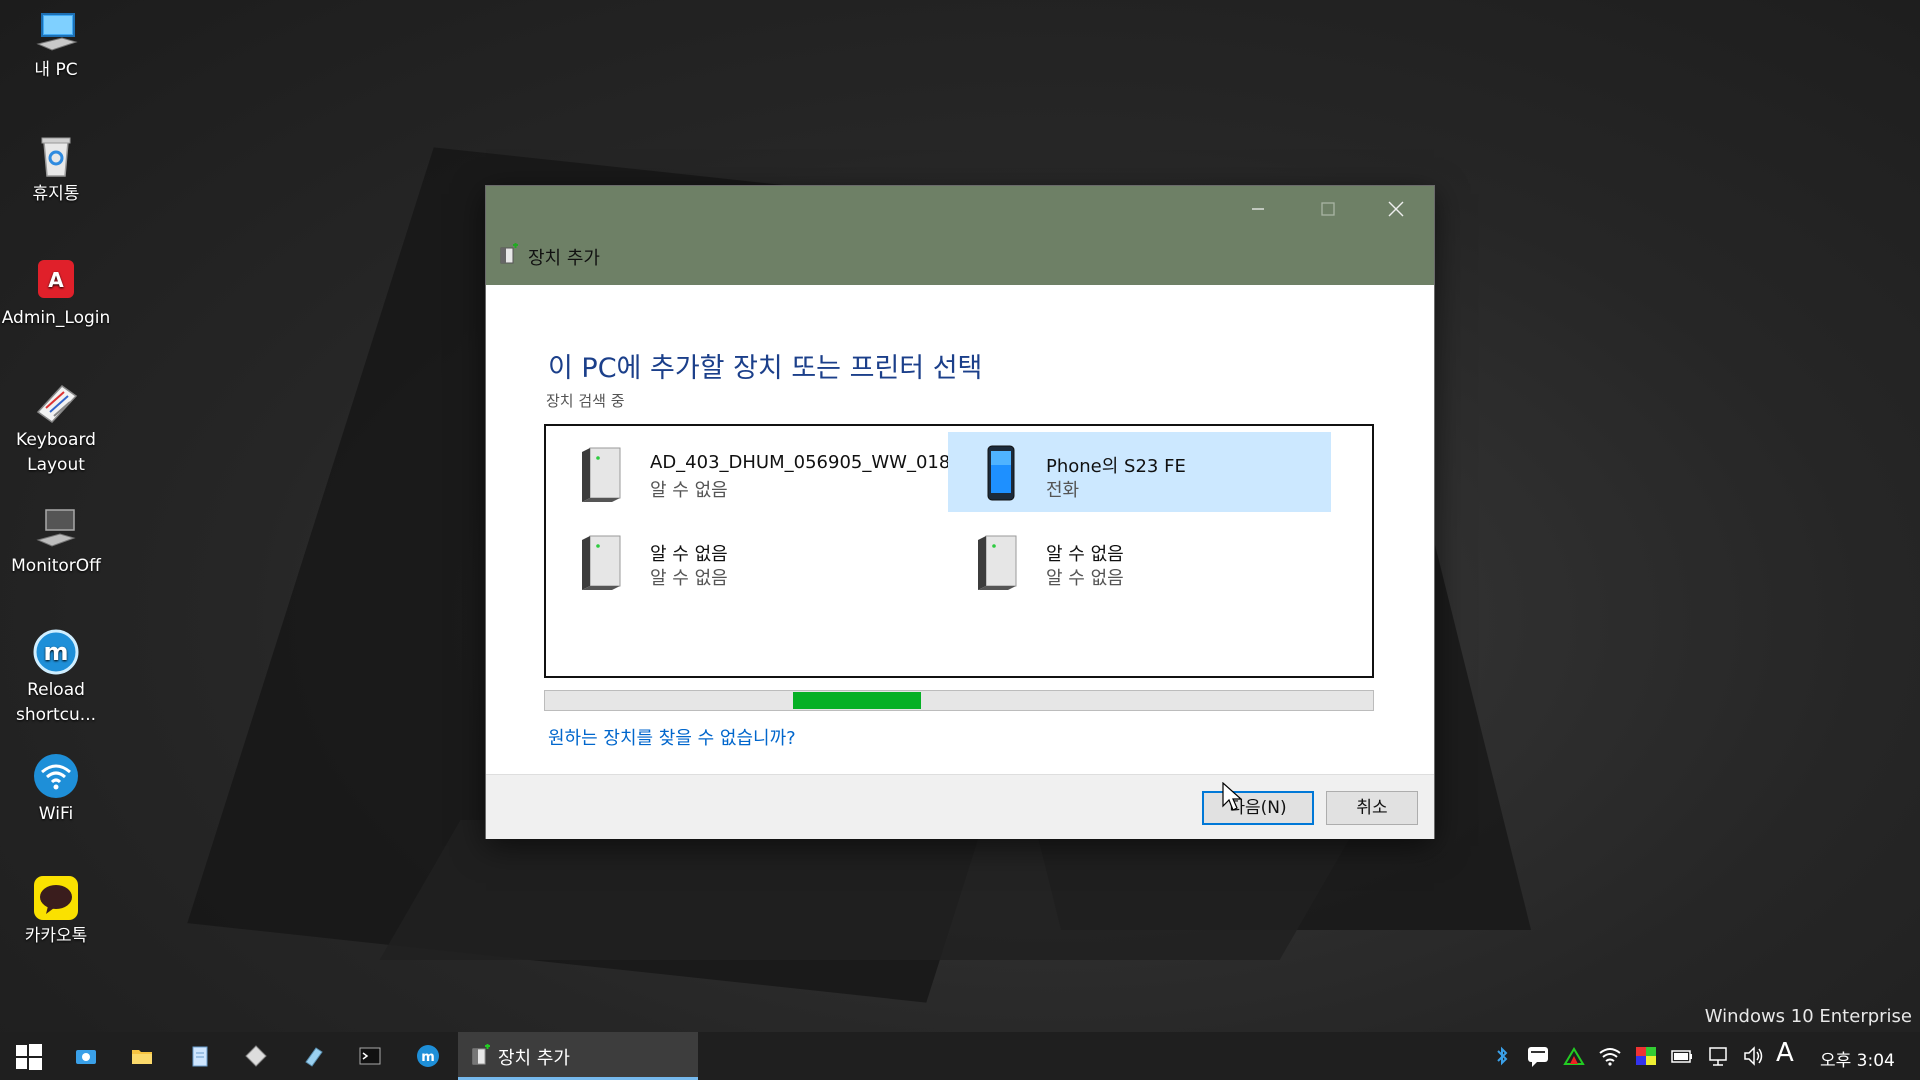 This screenshot has width=1920, height=1080. I want to click on recycle-bin-icon, so click(56, 156).